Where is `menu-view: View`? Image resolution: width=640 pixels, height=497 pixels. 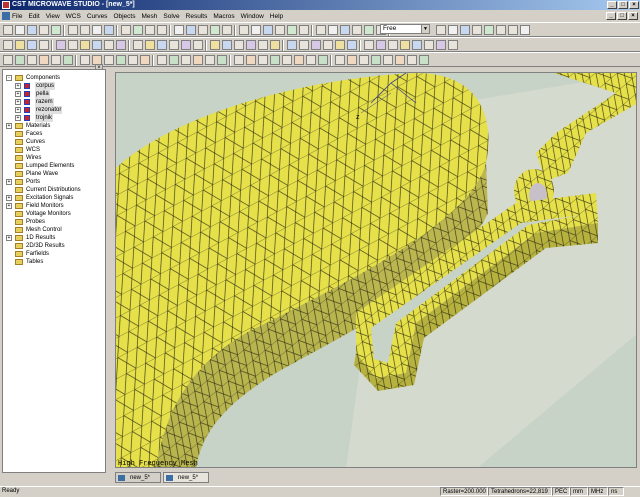 menu-view: View is located at coordinates (53, 16).